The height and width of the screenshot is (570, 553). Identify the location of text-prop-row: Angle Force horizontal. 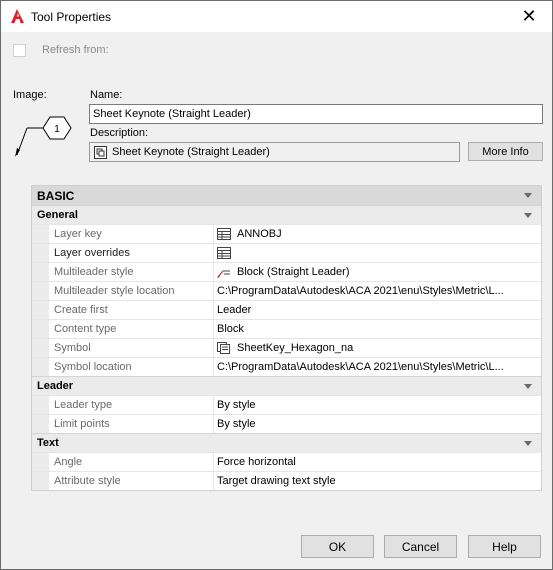
(286, 461).